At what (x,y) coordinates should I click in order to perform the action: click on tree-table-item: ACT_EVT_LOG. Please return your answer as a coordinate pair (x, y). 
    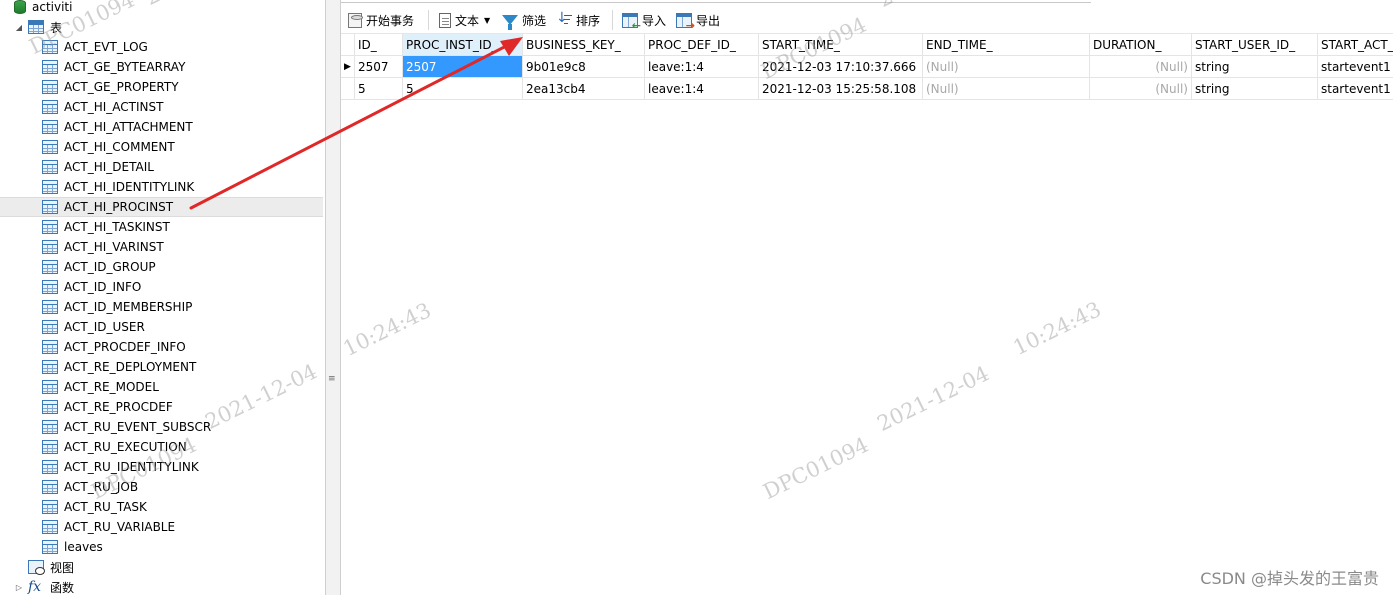
    Looking at the image, I should click on (95, 47).